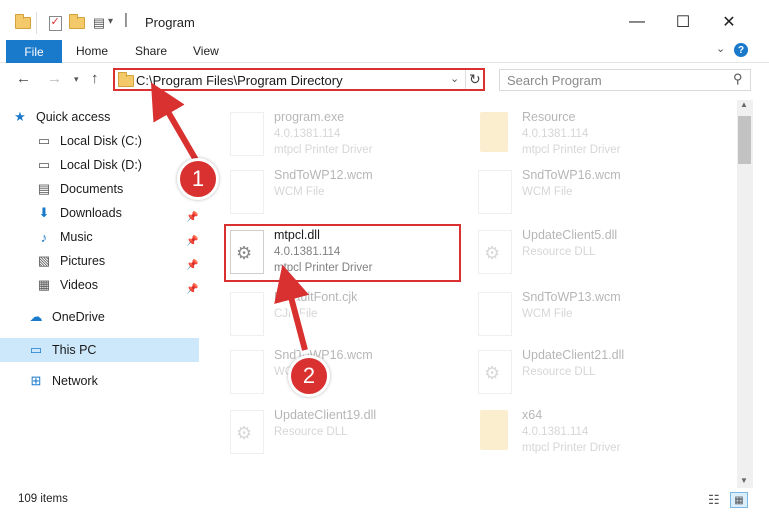 The height and width of the screenshot is (526, 769). What do you see at coordinates (309, 376) in the screenshot?
I see `step-2-badge: 2` at bounding box center [309, 376].